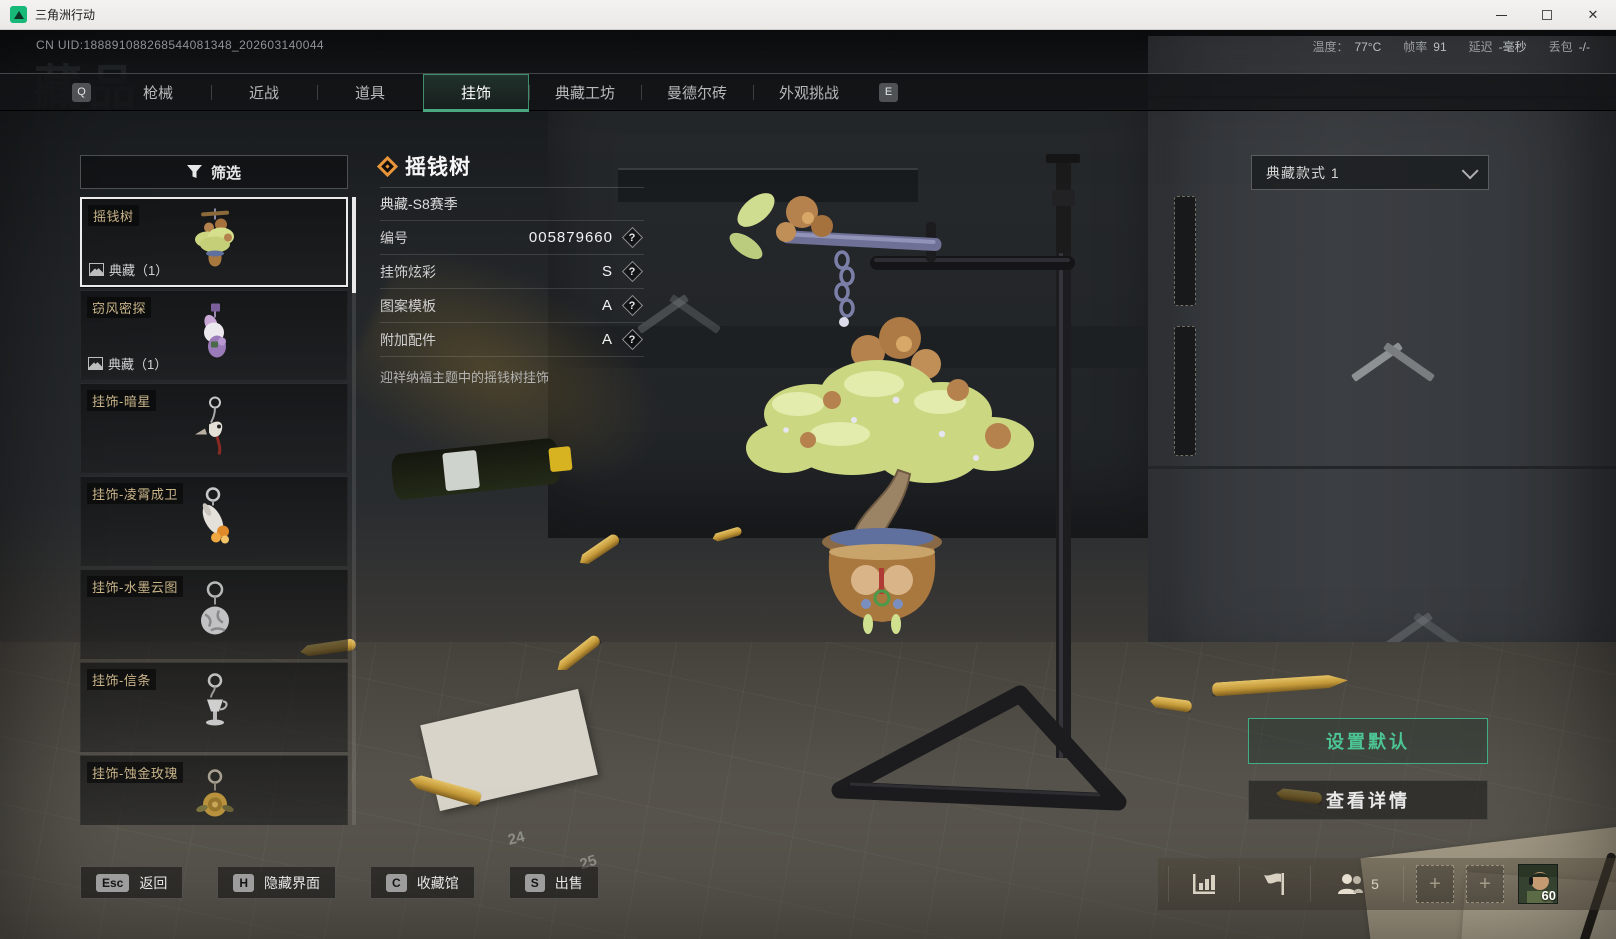 The image size is (1616, 939). I want to click on maximize-button, so click(1547, 15).